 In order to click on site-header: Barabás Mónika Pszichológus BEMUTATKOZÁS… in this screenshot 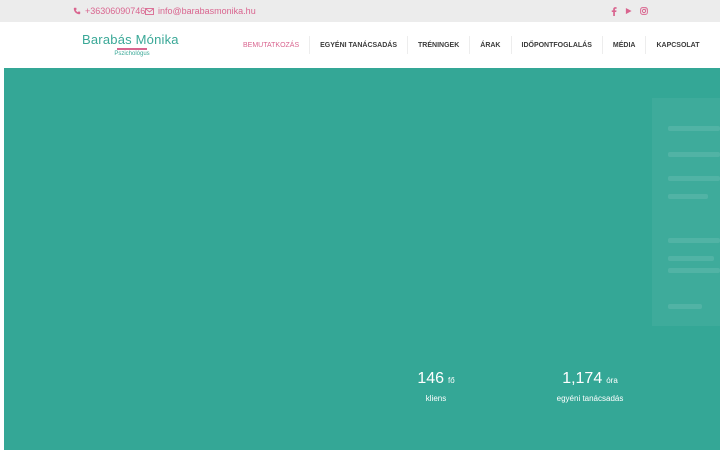, I will do `click(360, 45)`.